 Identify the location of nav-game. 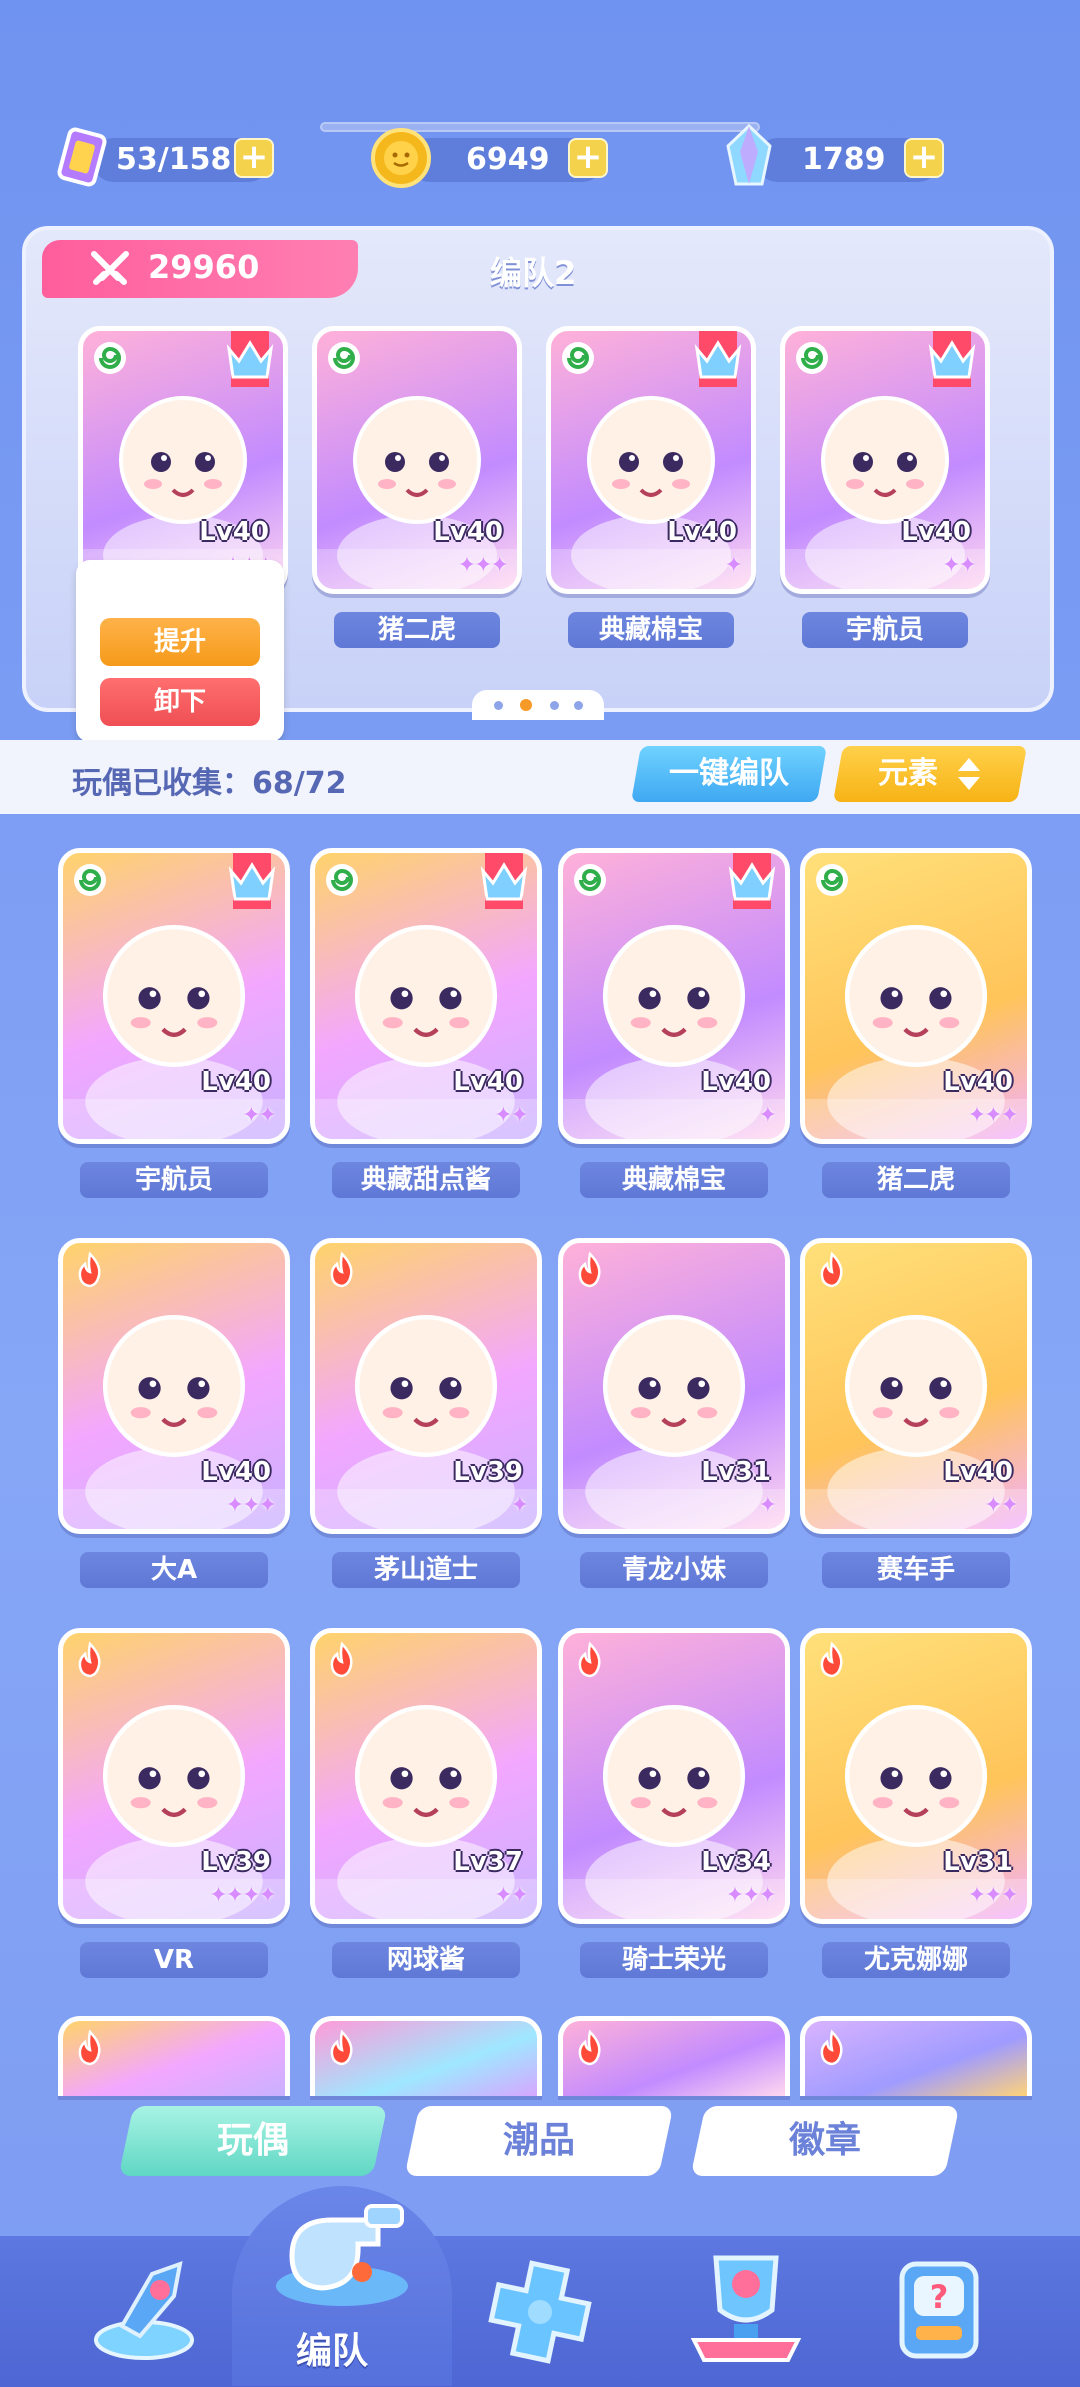
(540, 2311).